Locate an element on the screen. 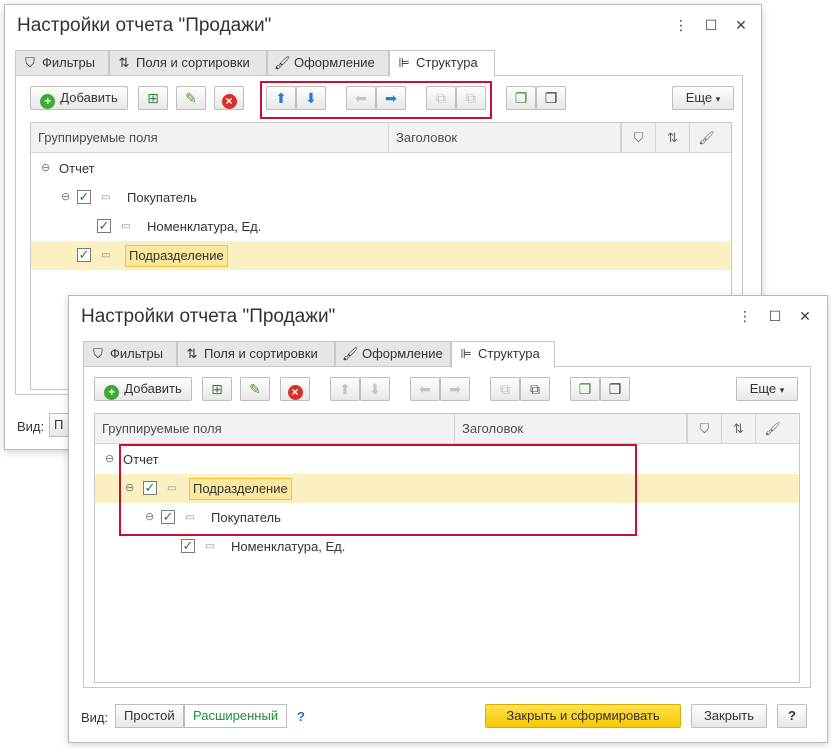 The width and height of the screenshot is (831, 748). view-option-cut: П is located at coordinates (59, 425).